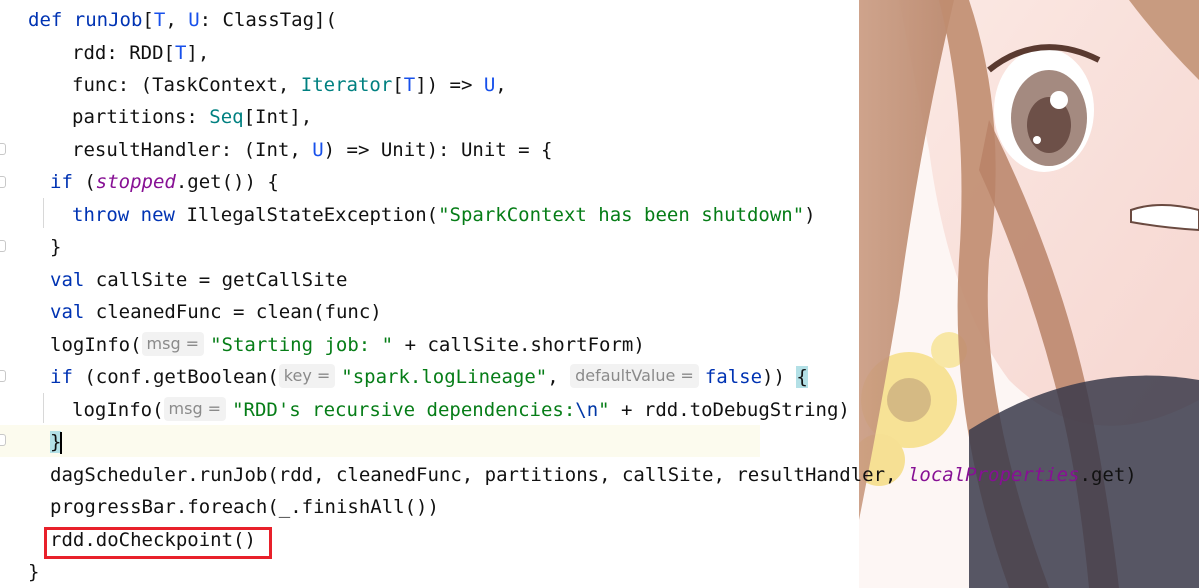 This screenshot has width=1199, height=588. I want to click on code-line: partitions: Seq[Int],, so click(192, 117).